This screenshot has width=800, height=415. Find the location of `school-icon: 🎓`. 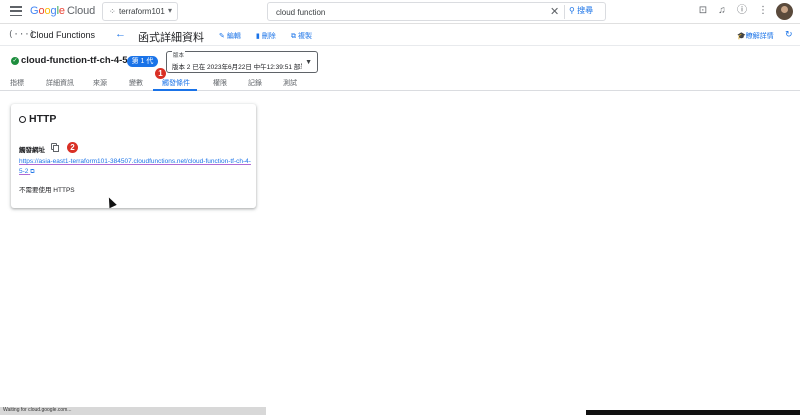

school-icon: 🎓 is located at coordinates (741, 36).